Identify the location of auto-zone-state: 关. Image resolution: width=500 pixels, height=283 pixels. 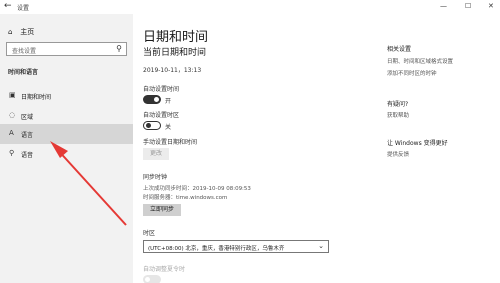
(168, 127).